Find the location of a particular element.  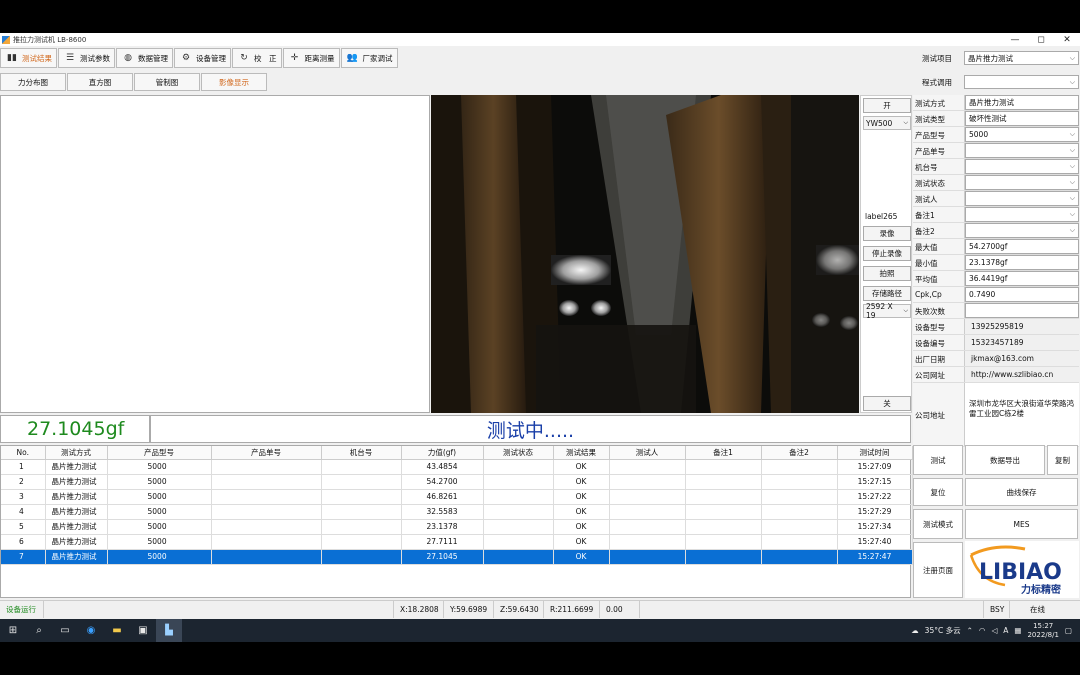

table-row: 4 晶片推力测试 5000 32.5583 OK 15:27:29 is located at coordinates (457, 512).